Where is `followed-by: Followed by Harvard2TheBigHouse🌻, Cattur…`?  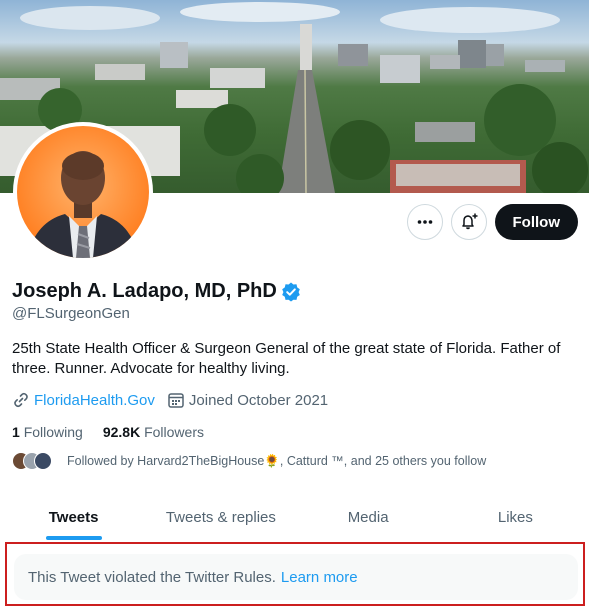 followed-by: Followed by Harvard2TheBigHouse🌻, Cattur… is located at coordinates (249, 461).